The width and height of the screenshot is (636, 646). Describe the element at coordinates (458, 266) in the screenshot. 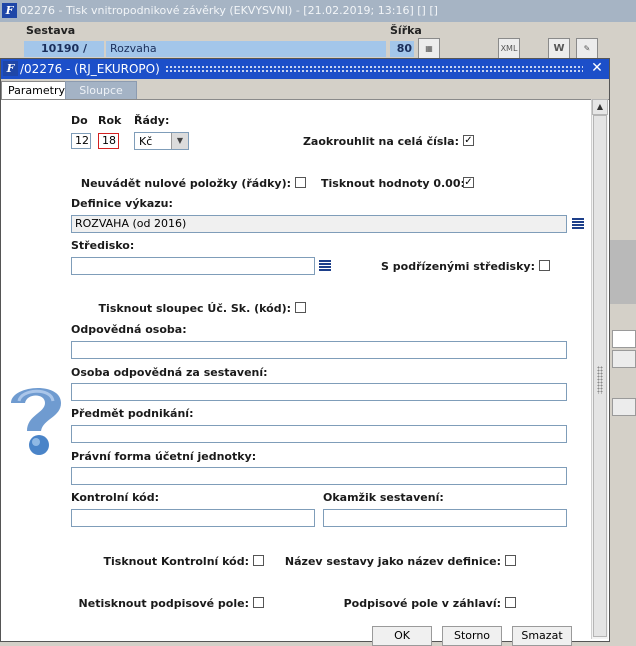

I see `podrizene-label: S podřízenými středisky:` at that location.